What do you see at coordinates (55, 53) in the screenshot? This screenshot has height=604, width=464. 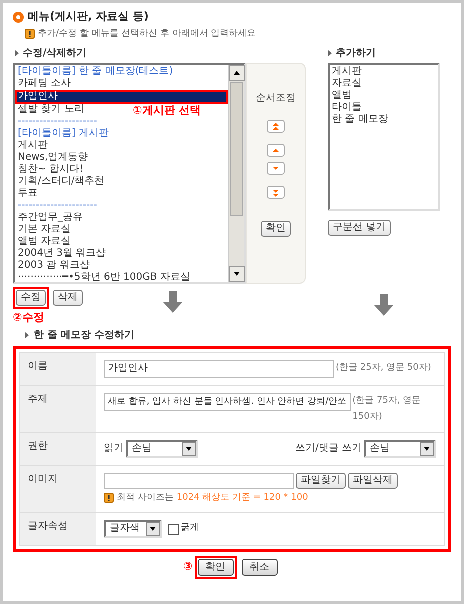 I see `edit-heading: 수정/삭제하기` at bounding box center [55, 53].